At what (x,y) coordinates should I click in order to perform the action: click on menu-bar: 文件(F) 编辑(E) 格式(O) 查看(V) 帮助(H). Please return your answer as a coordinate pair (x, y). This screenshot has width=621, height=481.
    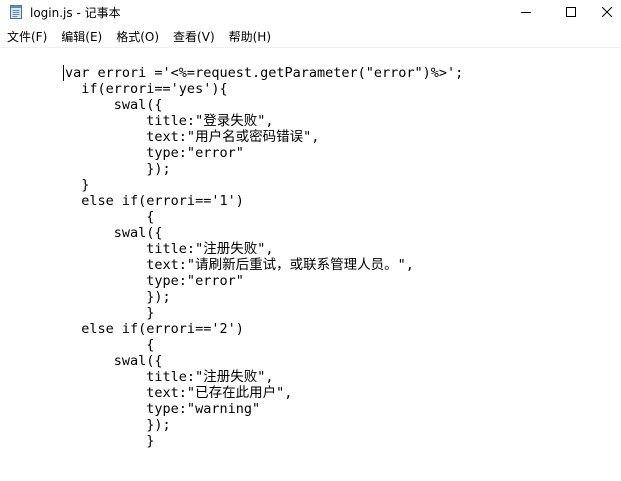
    Looking at the image, I should click on (310, 36).